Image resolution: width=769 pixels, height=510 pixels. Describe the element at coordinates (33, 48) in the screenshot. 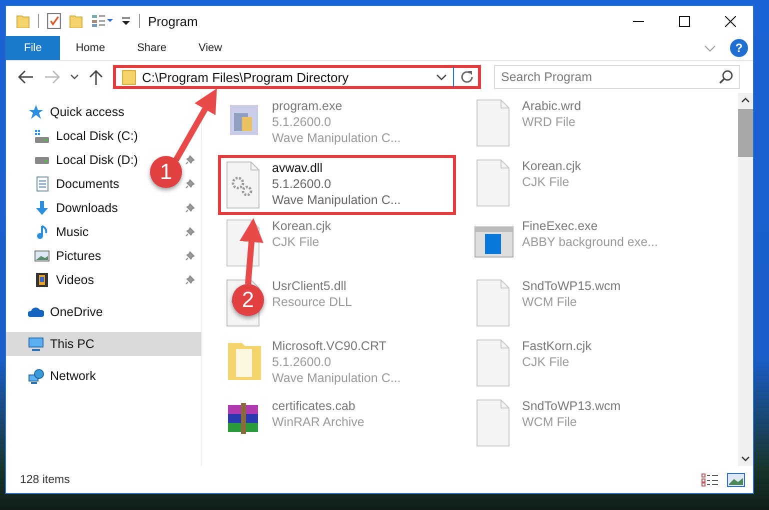

I see `ribbon-tab: File` at that location.